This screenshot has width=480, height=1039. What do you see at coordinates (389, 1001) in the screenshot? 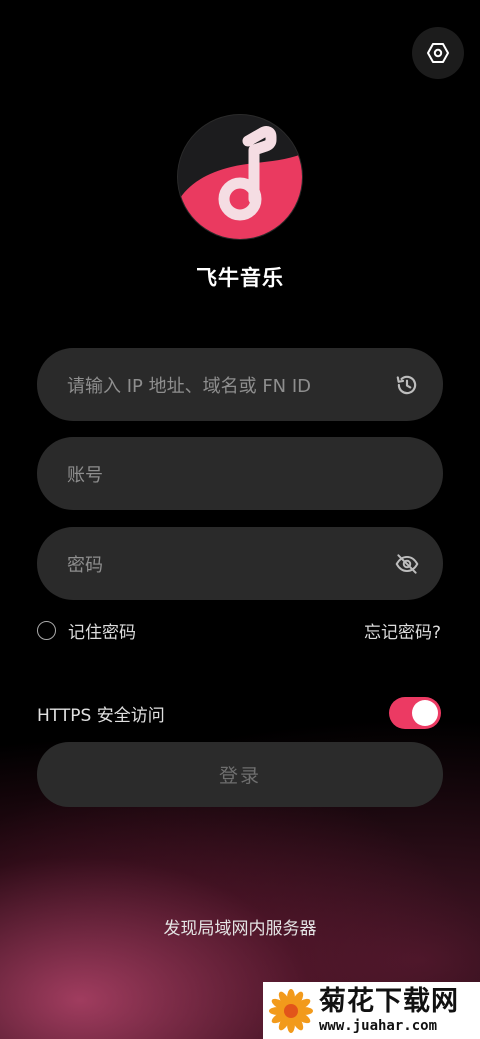
I see `watermark-title: 菊花下载网` at bounding box center [389, 1001].